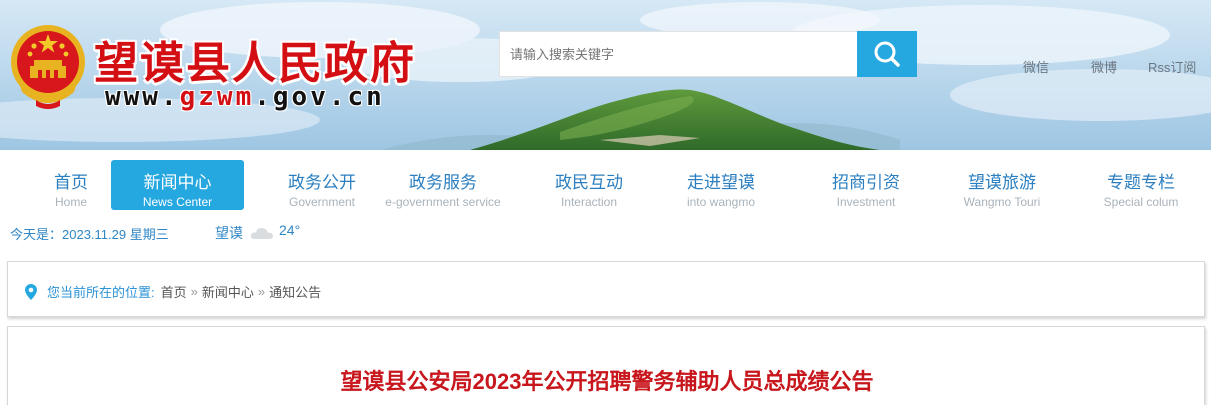 This screenshot has height=405, width=1211. I want to click on nav-item-sublabel: Special colum, so click(1141, 202).